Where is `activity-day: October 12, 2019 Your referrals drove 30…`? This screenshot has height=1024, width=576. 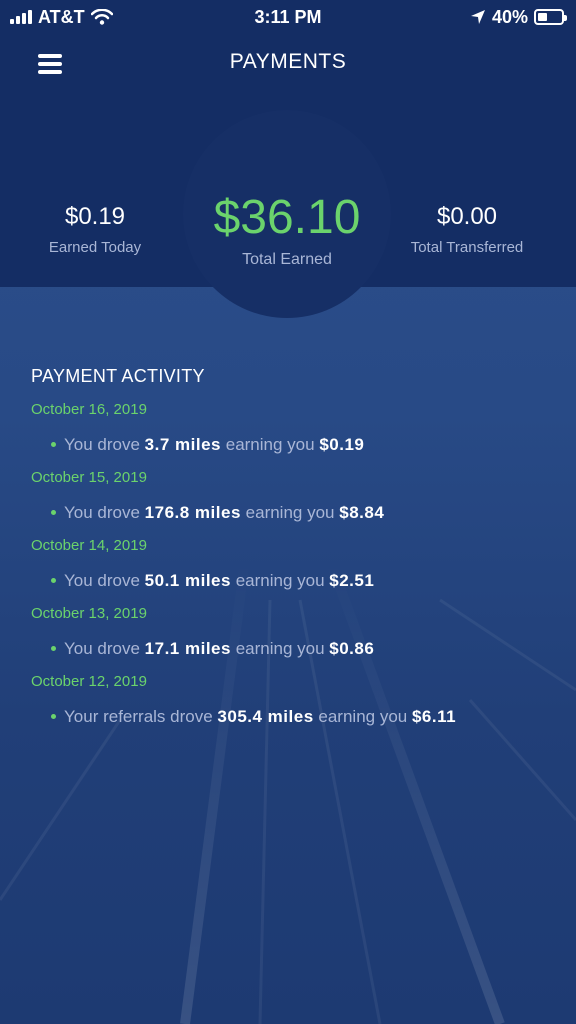 activity-day: October 12, 2019 Your referrals drove 30… is located at coordinates (291, 700).